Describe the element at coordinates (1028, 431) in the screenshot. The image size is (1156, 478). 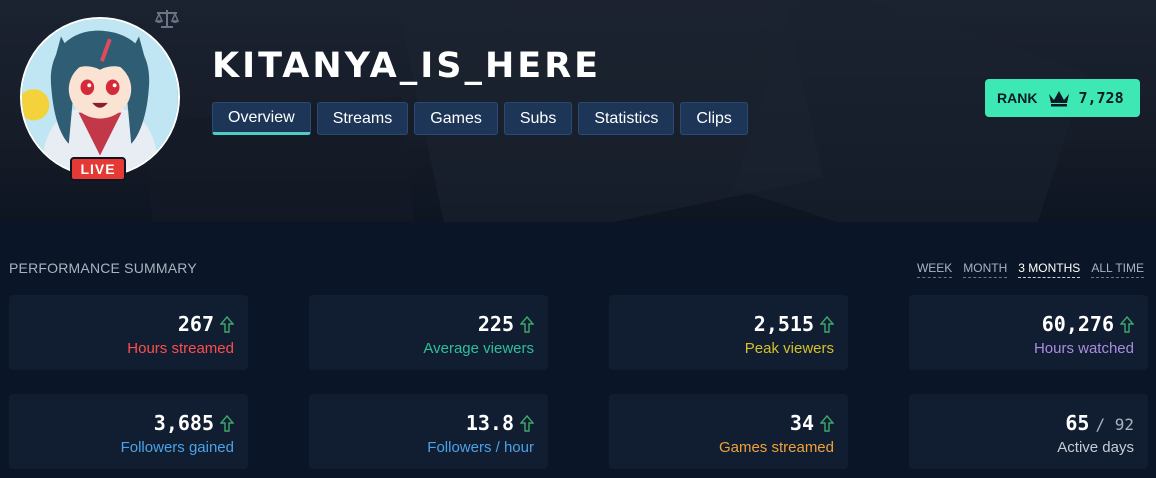
I see `stat-card-active-days: 65 / 92 Active days` at that location.